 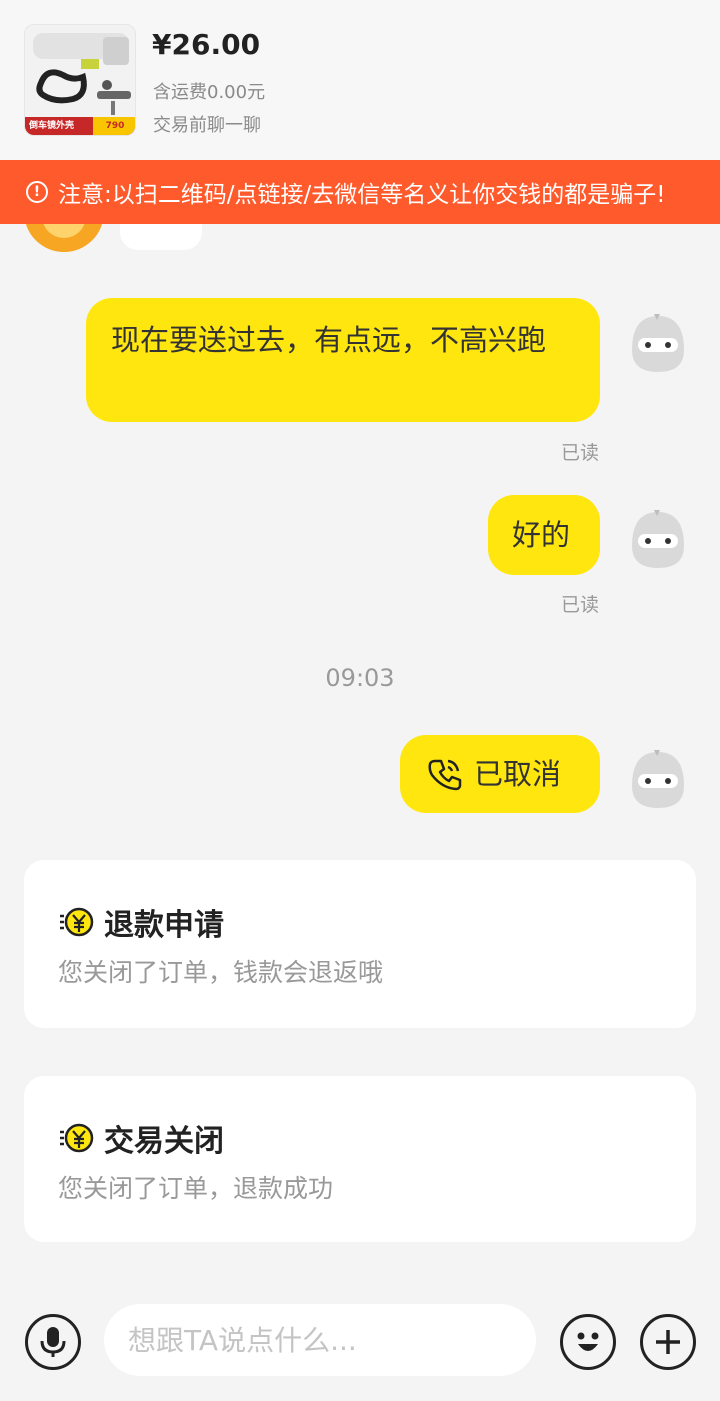 What do you see at coordinates (164, 925) in the screenshot?
I see `card-title: 退款申请` at bounding box center [164, 925].